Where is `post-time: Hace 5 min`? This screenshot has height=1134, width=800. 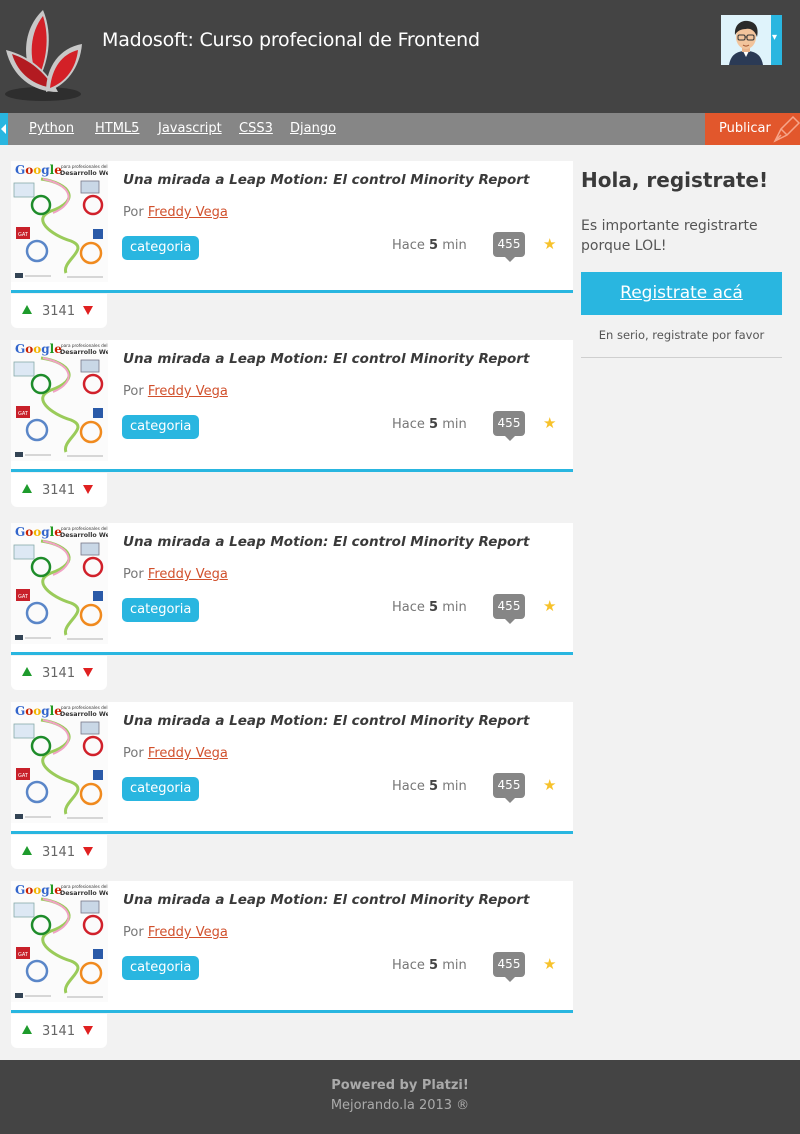 post-time: Hace 5 min is located at coordinates (429, 607).